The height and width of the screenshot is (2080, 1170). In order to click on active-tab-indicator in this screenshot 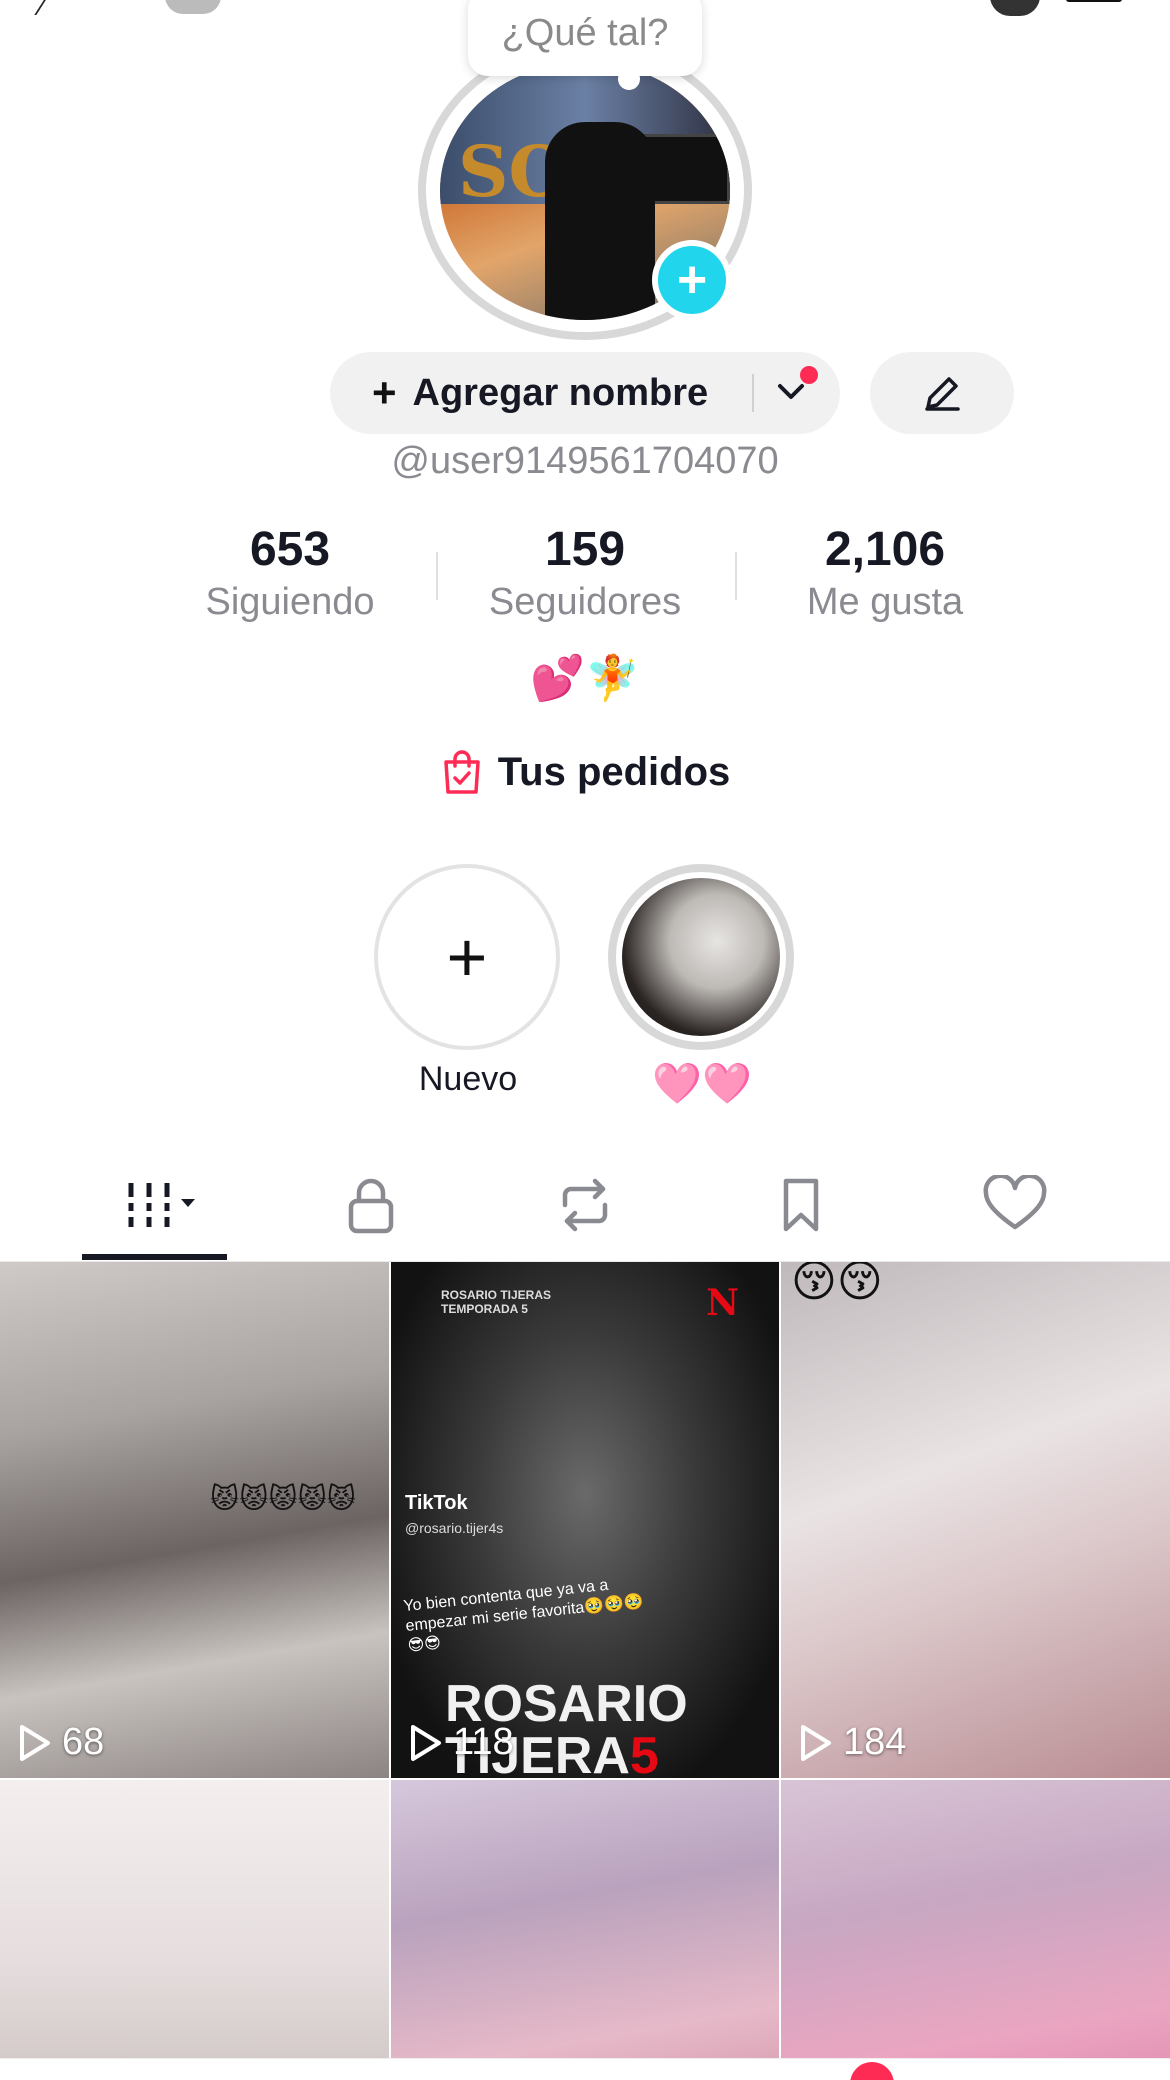, I will do `click(154, 1257)`.